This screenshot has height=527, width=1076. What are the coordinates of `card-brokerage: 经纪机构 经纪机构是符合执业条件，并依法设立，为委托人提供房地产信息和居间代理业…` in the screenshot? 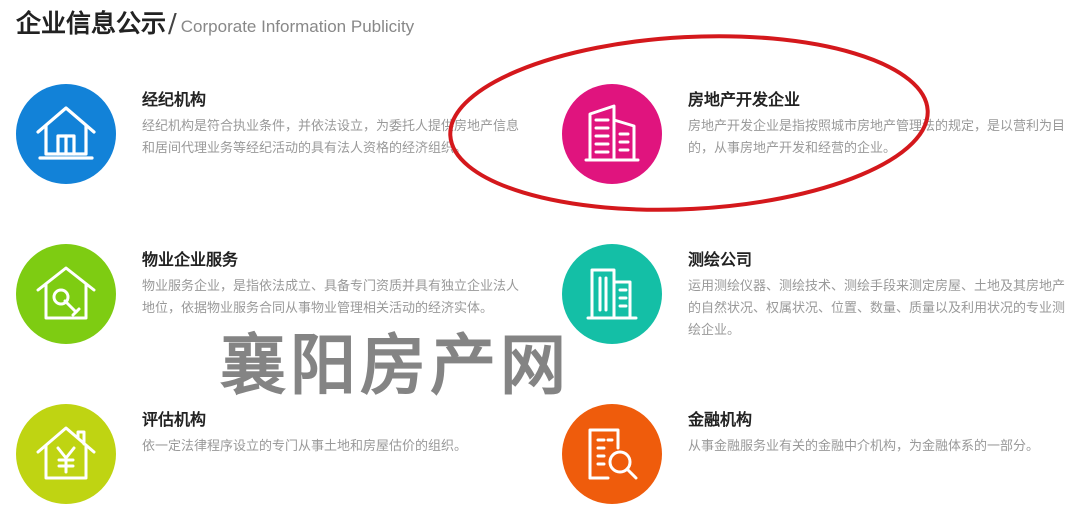 It's located at (276, 139).